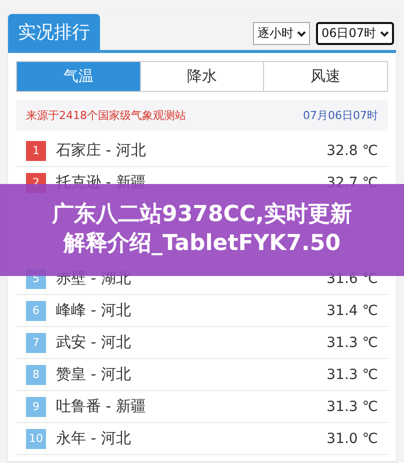  What do you see at coordinates (101, 150) in the screenshot?
I see `station-name: 石家庄 - 河北` at bounding box center [101, 150].